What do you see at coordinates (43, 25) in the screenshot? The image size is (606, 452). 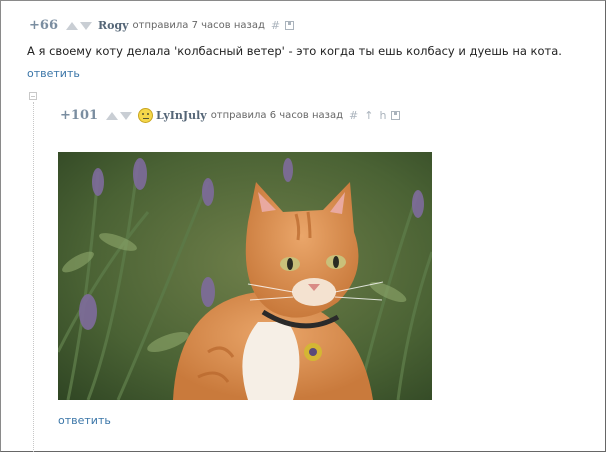 I see `comment-1-rating: +66` at bounding box center [43, 25].